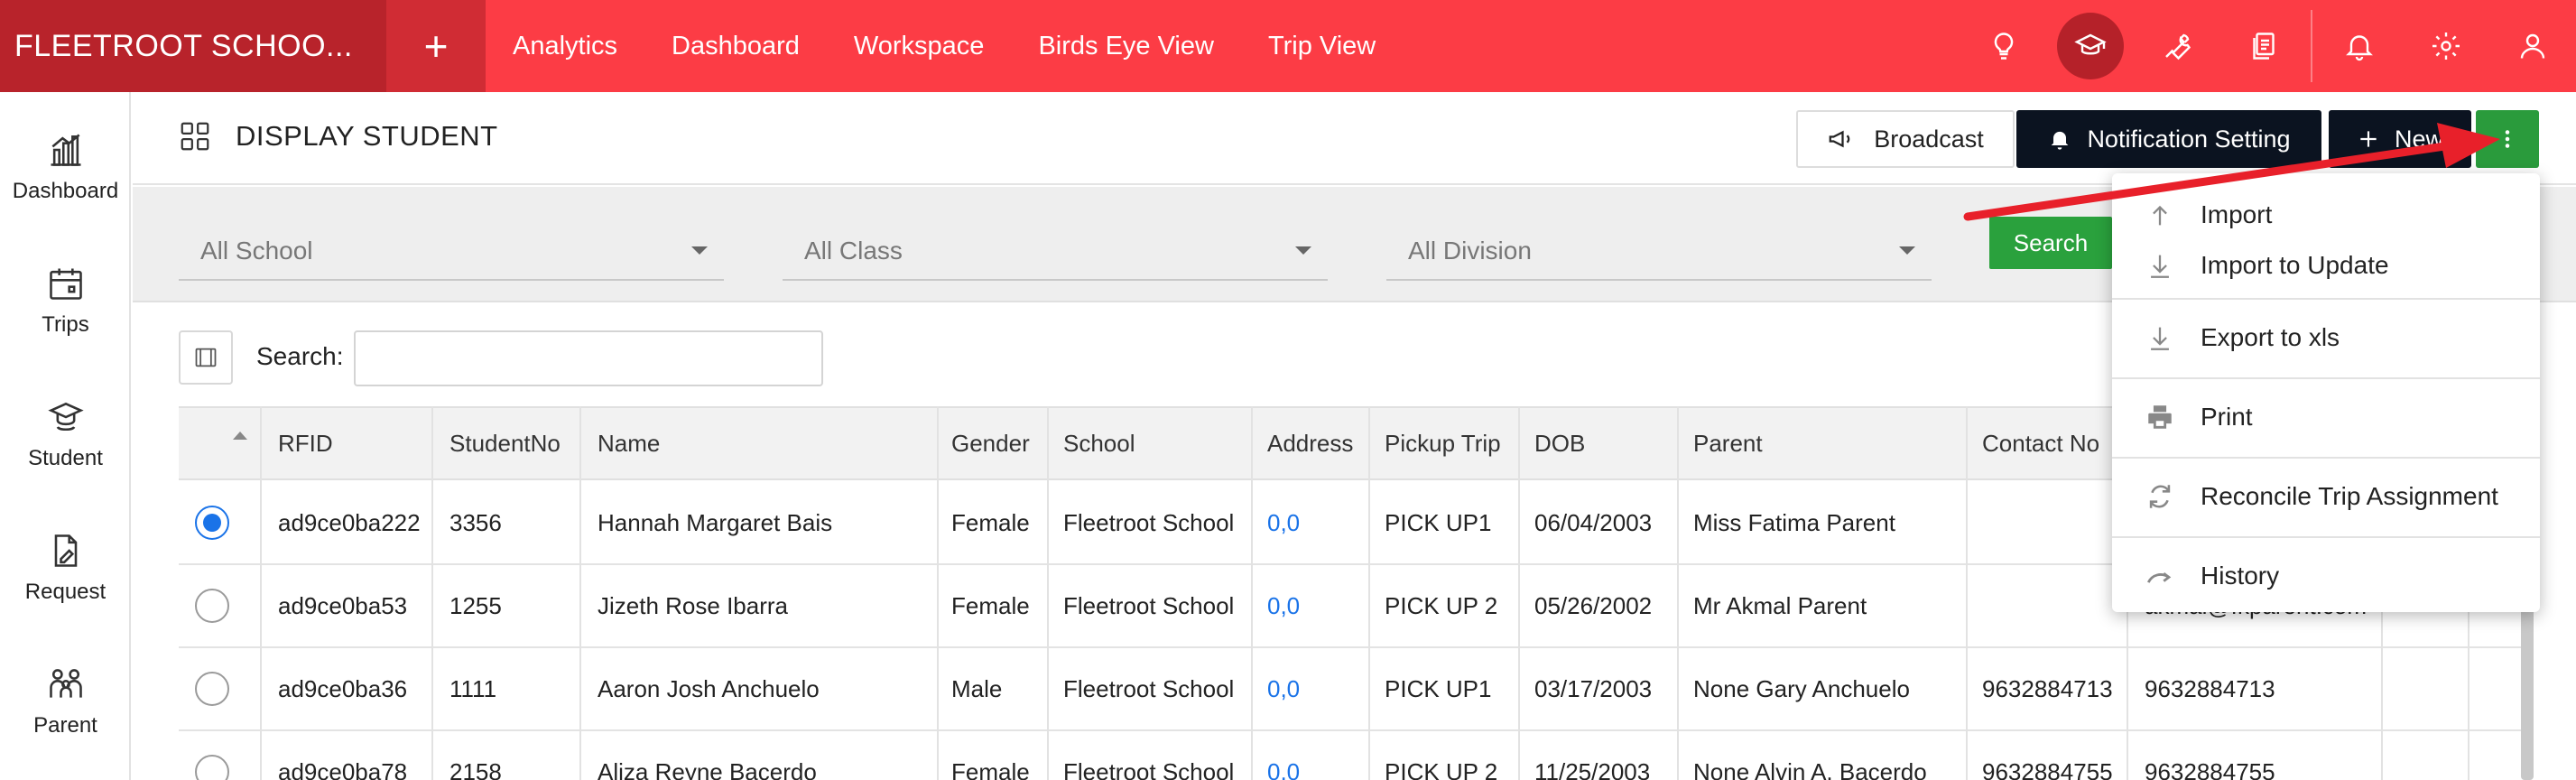 Image resolution: width=2576 pixels, height=780 pixels. Describe the element at coordinates (1322, 46) in the screenshot. I see `nav-trip-view: Trip View` at that location.